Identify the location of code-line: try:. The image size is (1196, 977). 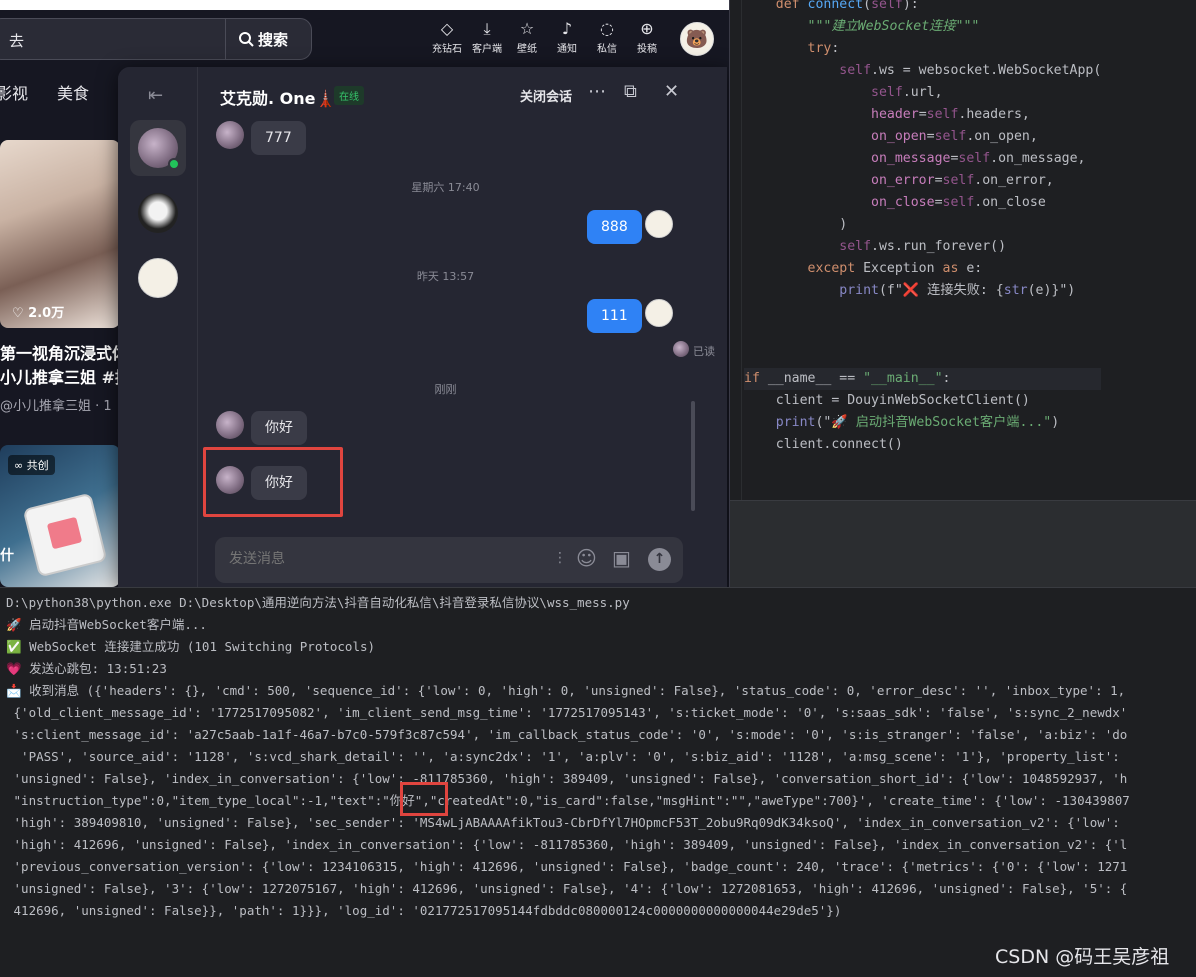
(922, 49).